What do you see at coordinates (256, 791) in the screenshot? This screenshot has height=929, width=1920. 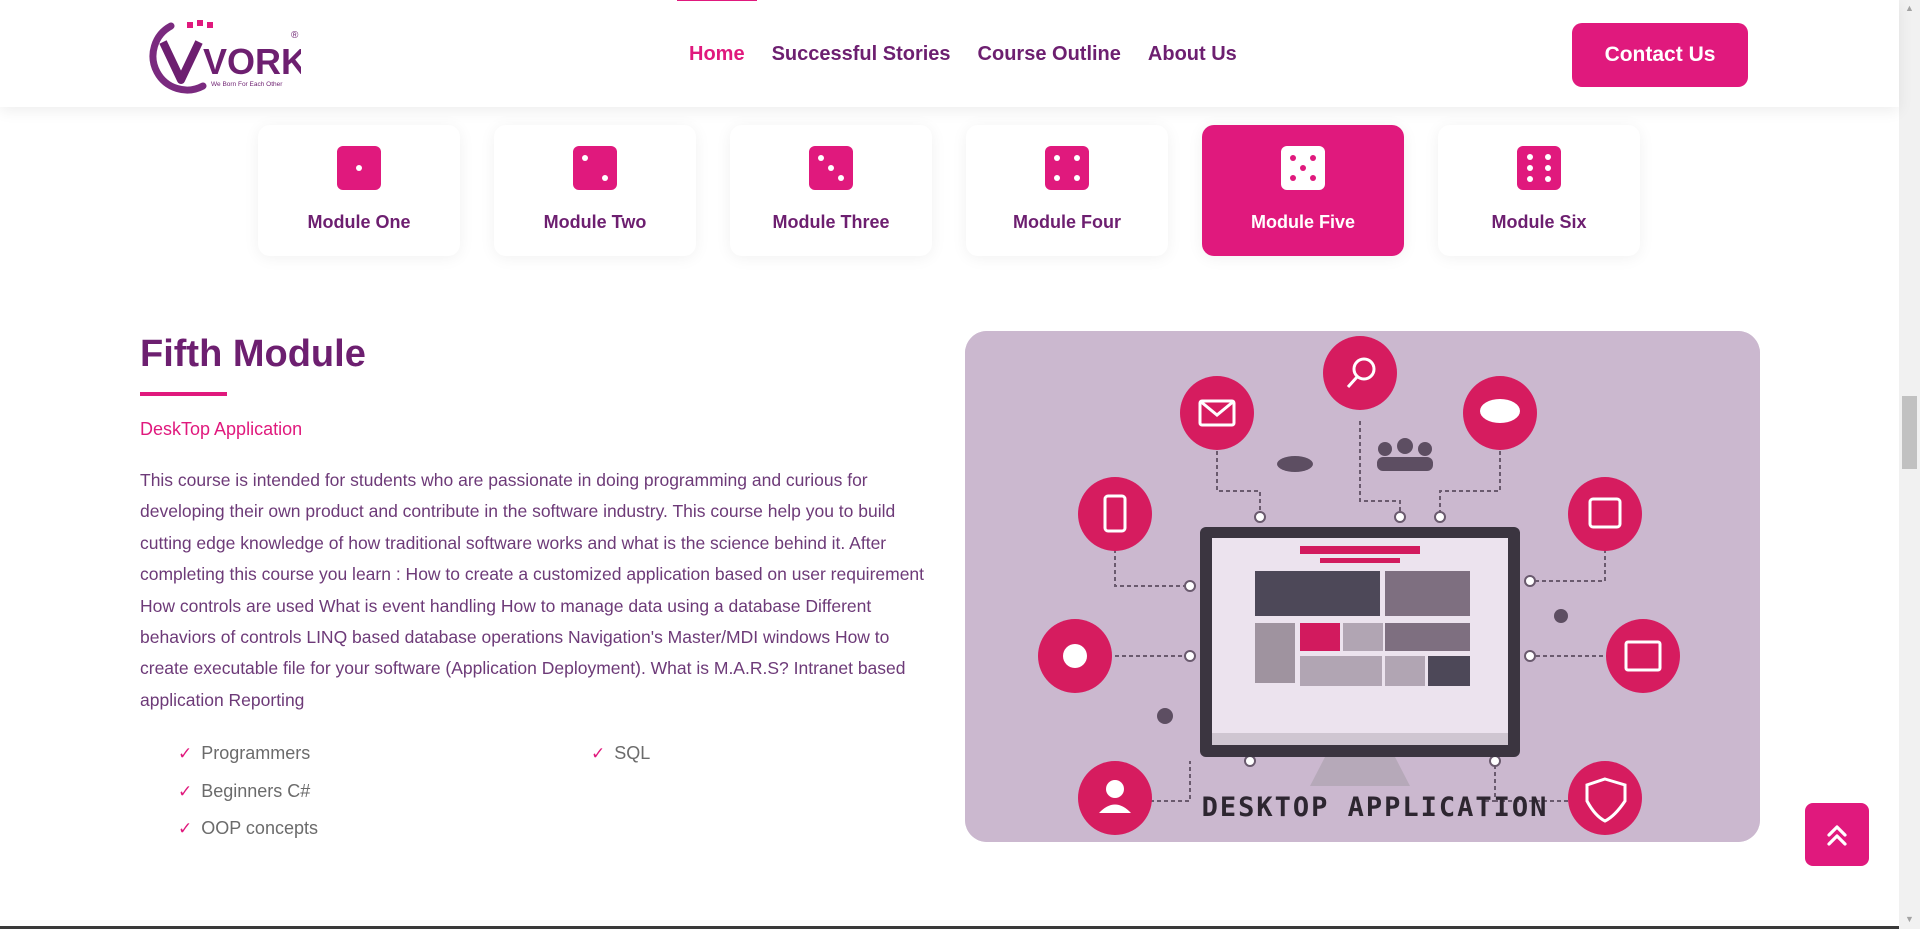 I see `checklist-label: Beginners C#` at bounding box center [256, 791].